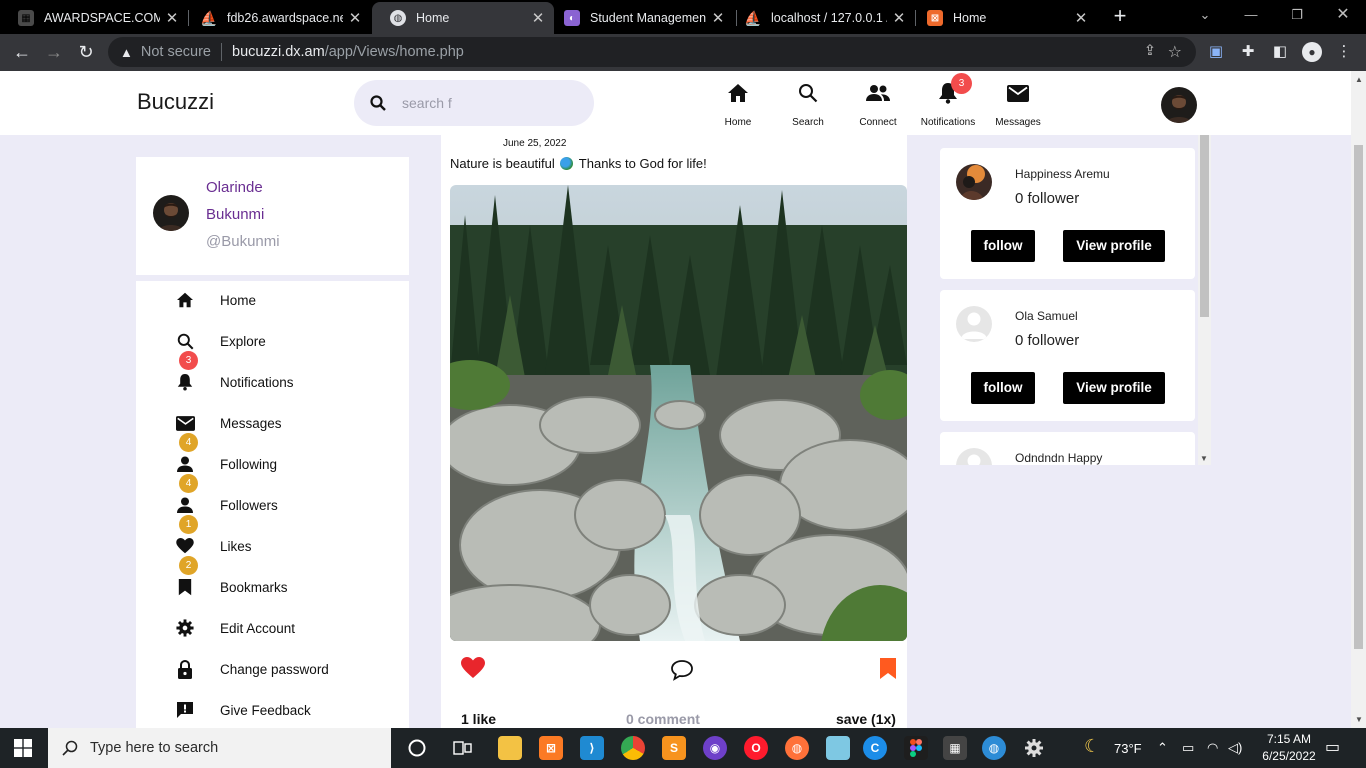 The width and height of the screenshot is (1366, 768). What do you see at coordinates (738, 103) in the screenshot?
I see `nav-home: Home` at bounding box center [738, 103].